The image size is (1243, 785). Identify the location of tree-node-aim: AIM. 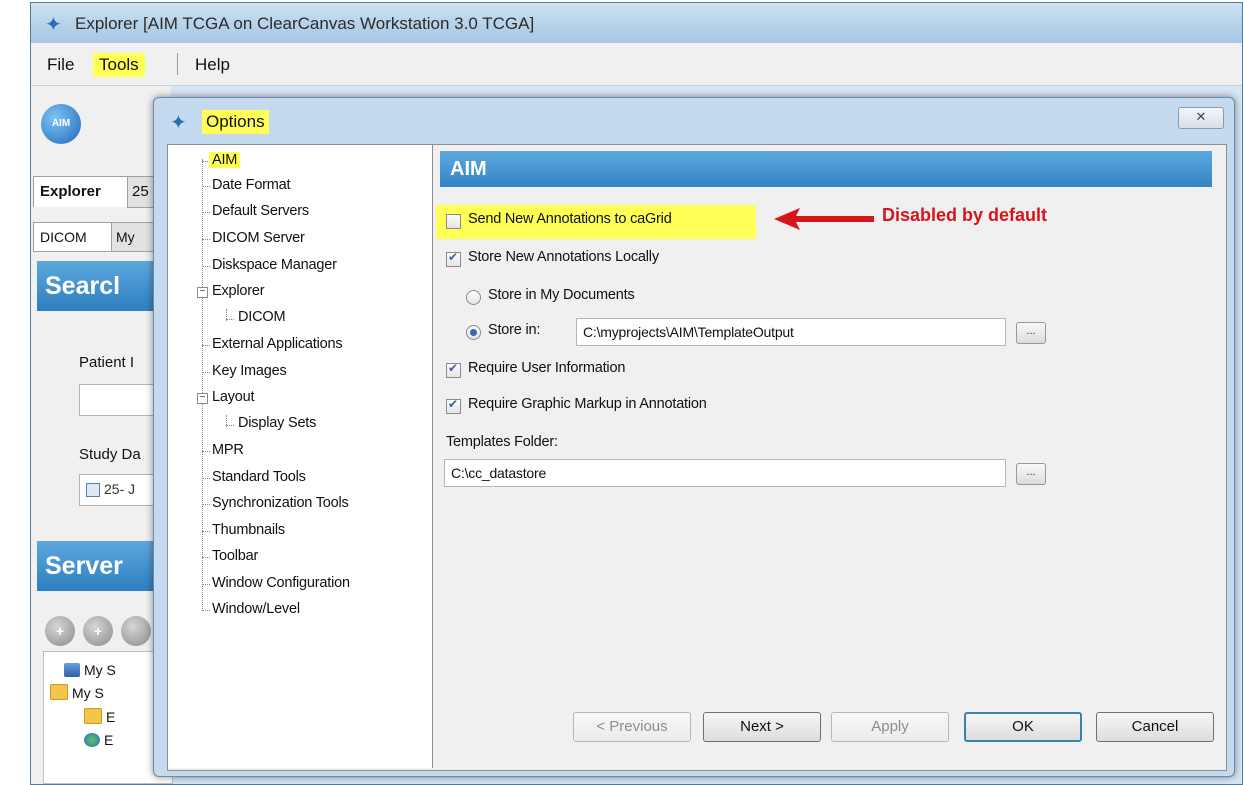
(225, 160).